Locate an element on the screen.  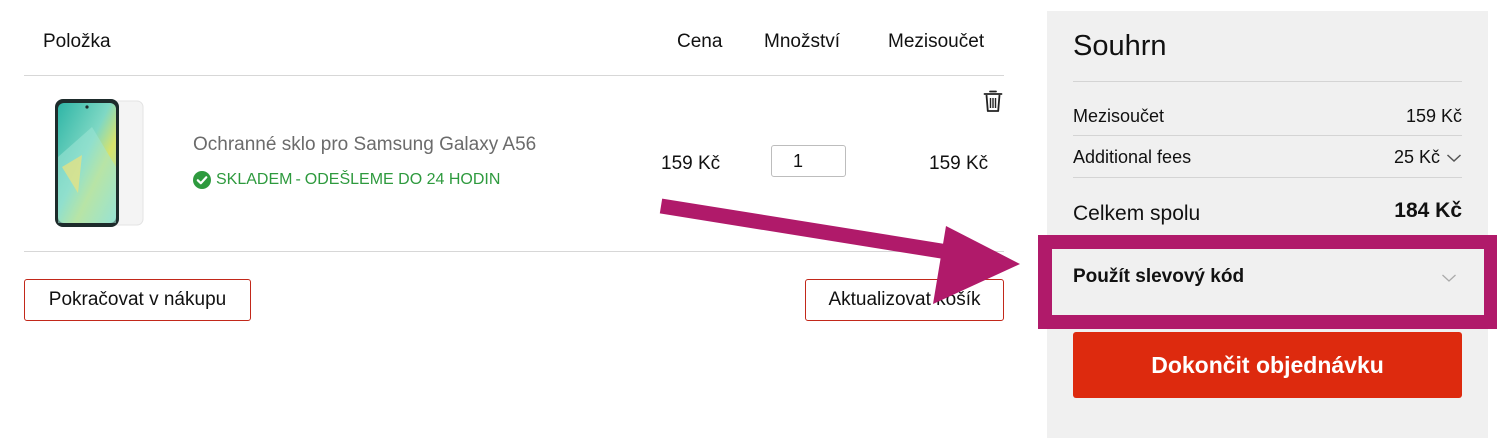
discount-code-label: Použít slevový kód is located at coordinates (1159, 276).